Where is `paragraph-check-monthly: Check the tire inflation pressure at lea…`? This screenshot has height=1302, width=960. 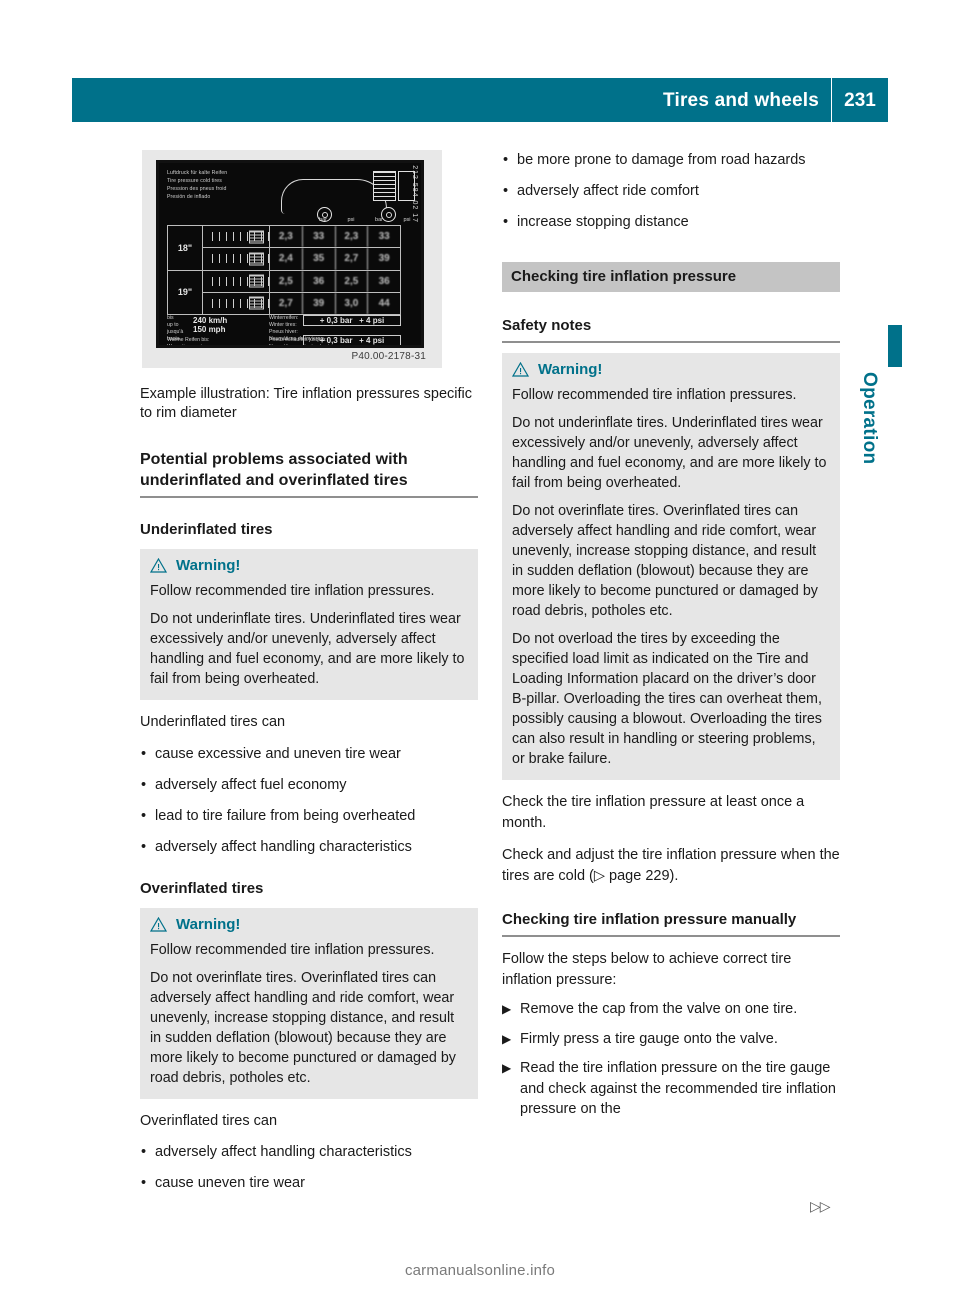
paragraph-check-monthly: Check the tire inflation pressure at lea… is located at coordinates (653, 812).